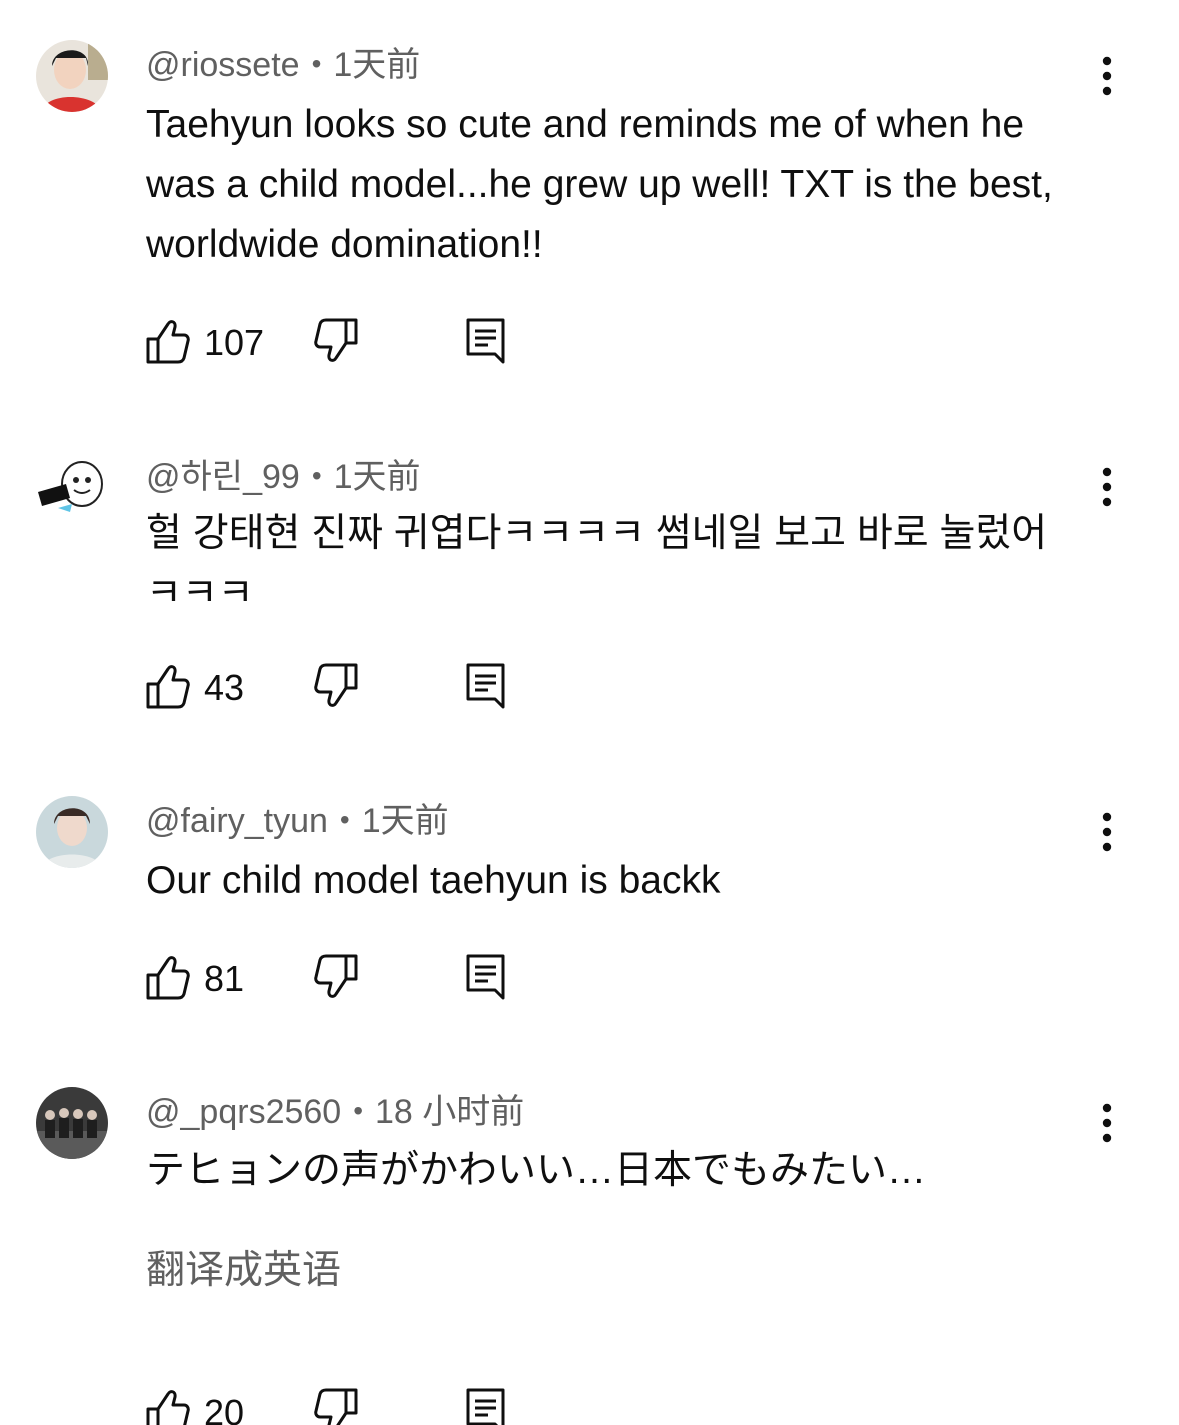 The image size is (1179, 1425). What do you see at coordinates (237, 821) in the screenshot?
I see `author-name: @fairy_tyun` at bounding box center [237, 821].